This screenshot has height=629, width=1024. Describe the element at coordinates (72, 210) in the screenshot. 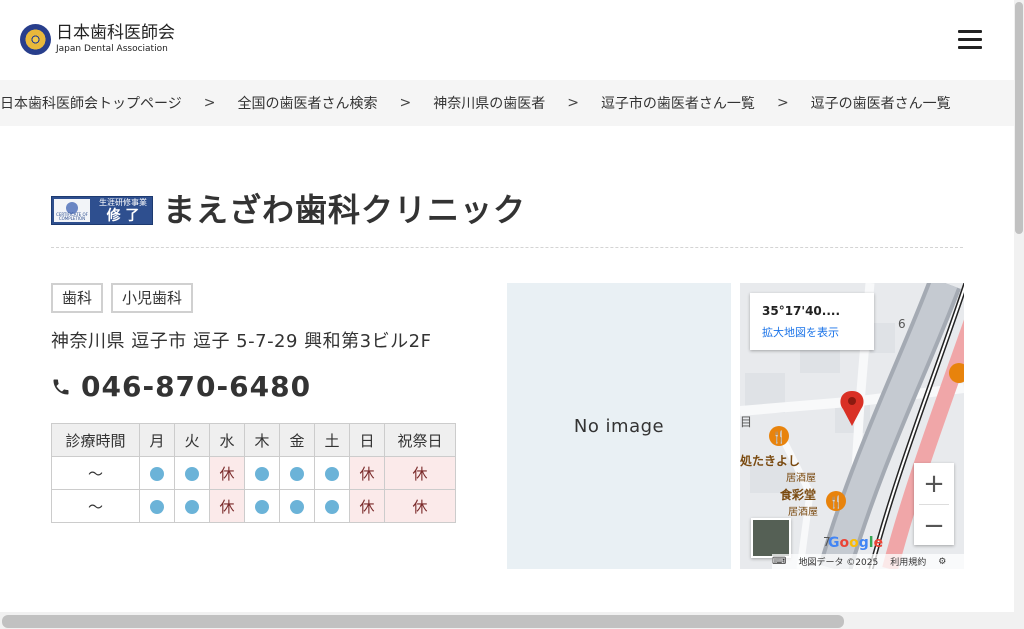

I see `certificate-seal-icon: CERTIFICATE OF COMPLETION` at that location.